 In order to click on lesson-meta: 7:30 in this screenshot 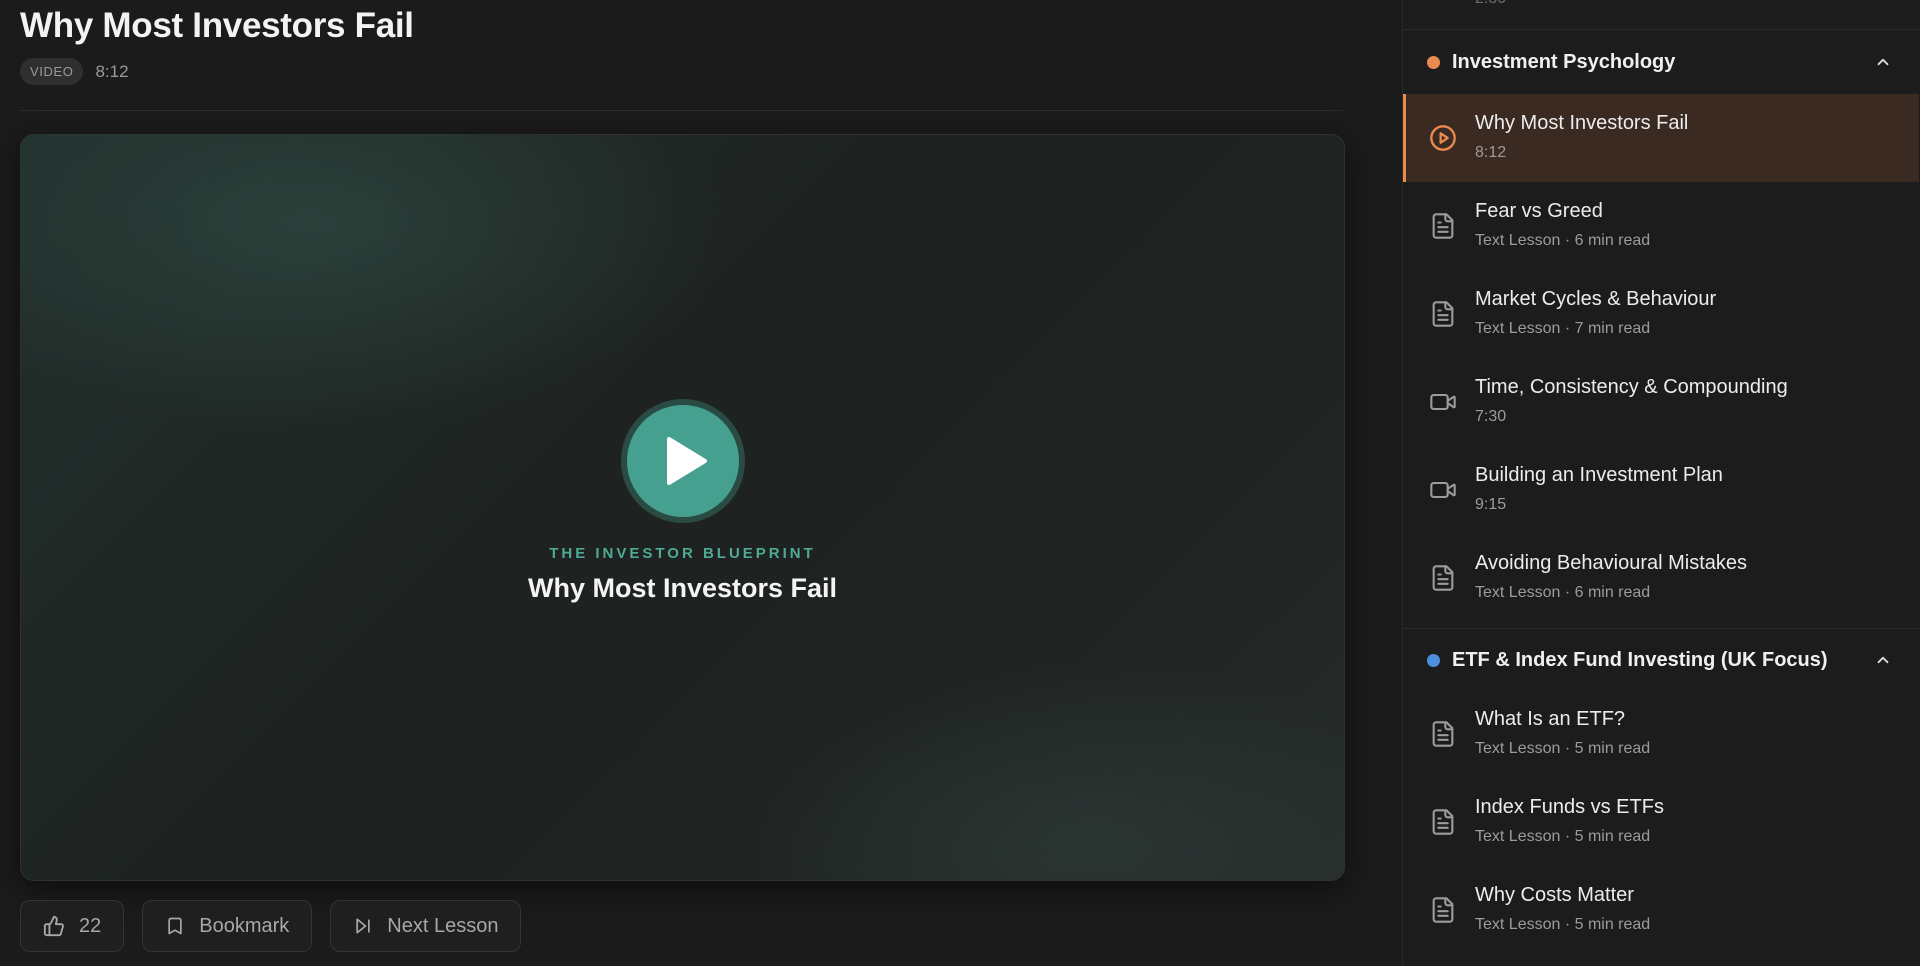, I will do `click(1491, 416)`.